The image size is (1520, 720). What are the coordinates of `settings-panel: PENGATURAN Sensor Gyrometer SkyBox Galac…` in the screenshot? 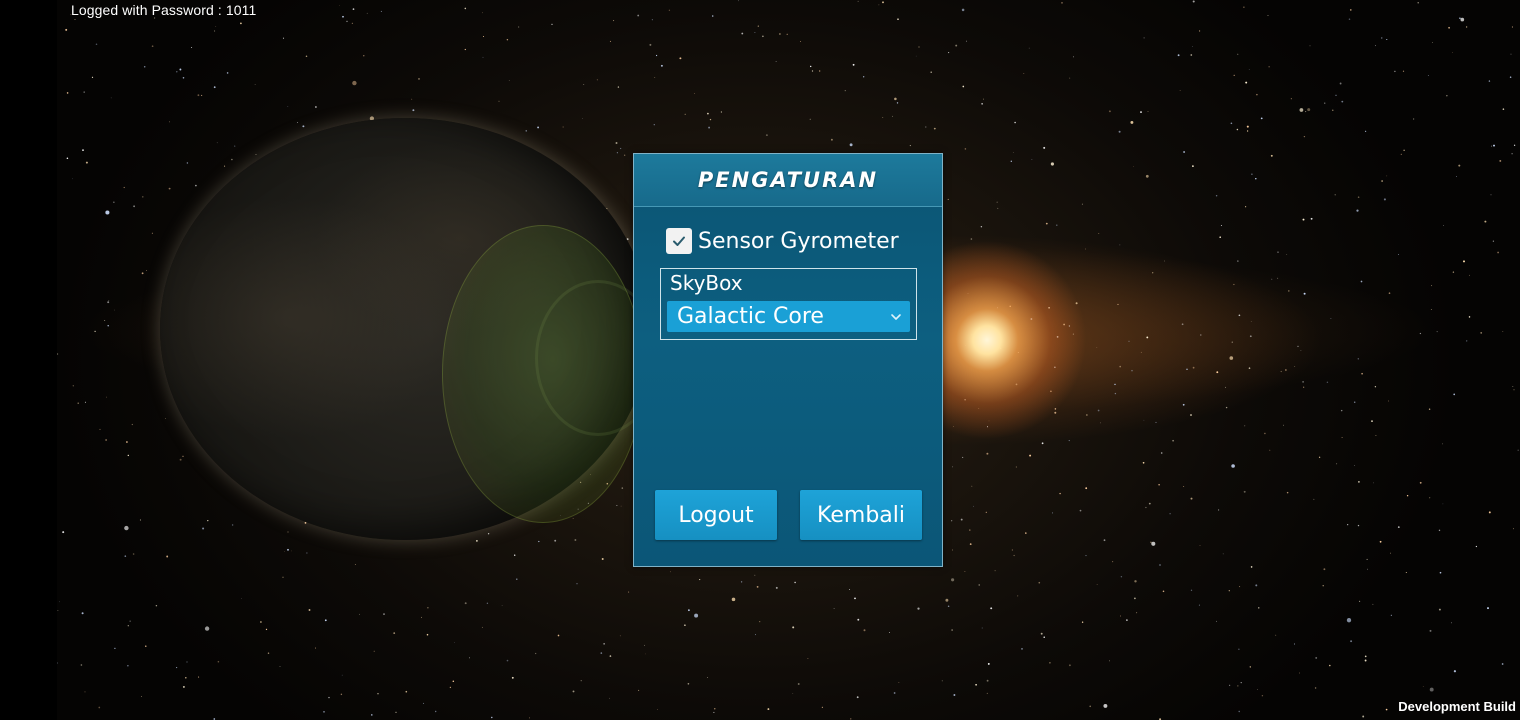 It's located at (788, 360).